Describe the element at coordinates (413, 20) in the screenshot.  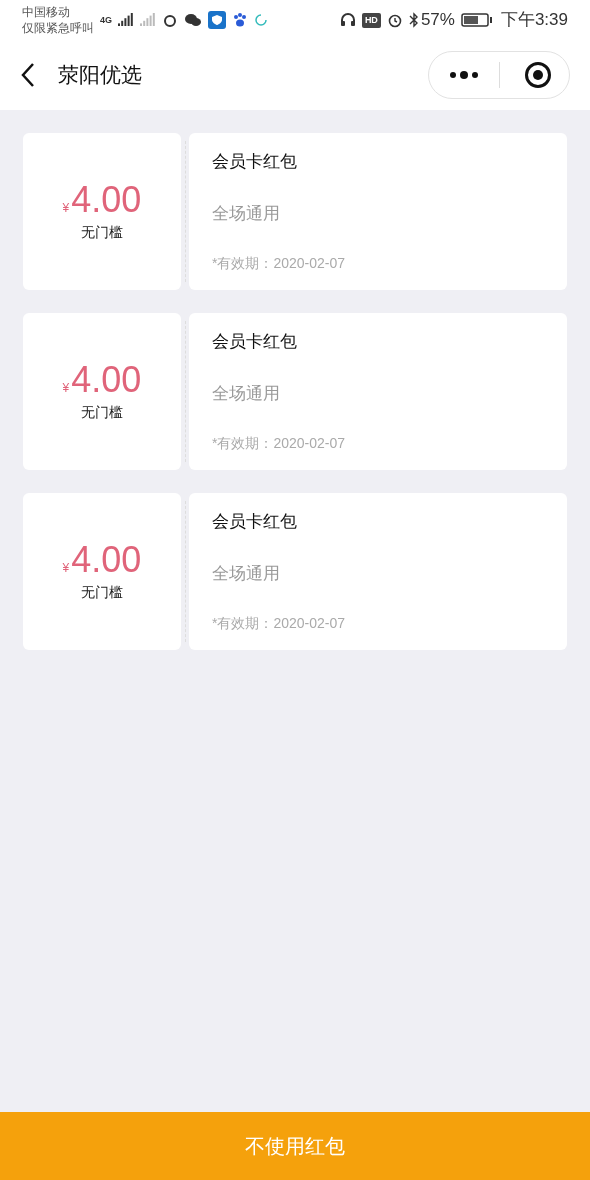
I see `bluetooth-icon` at that location.